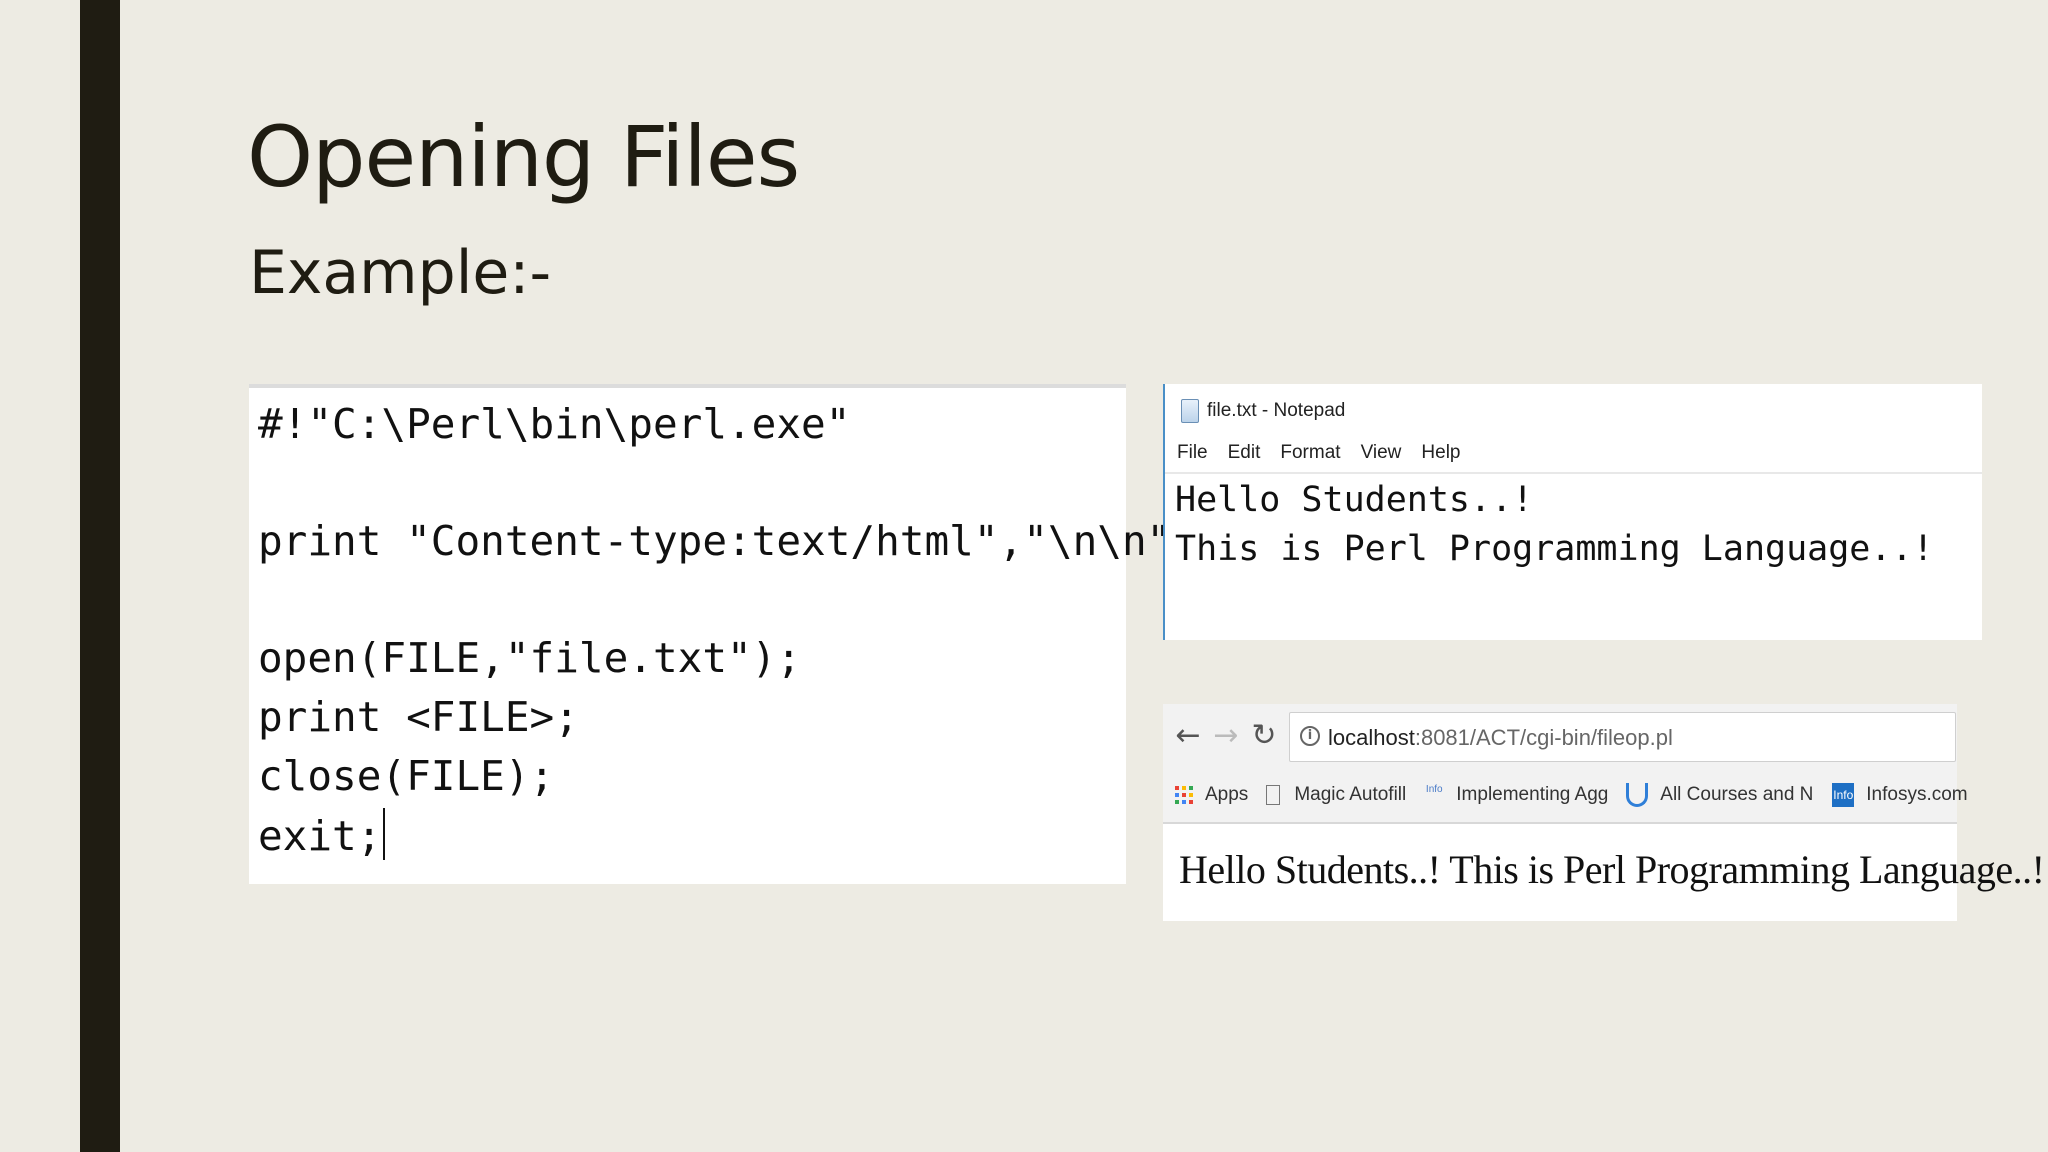 The width and height of the screenshot is (2048, 1152). Describe the element at coordinates (554, 424) in the screenshot. I see `code-line: #!"C:\Perl\bin\perl.exe"` at that location.